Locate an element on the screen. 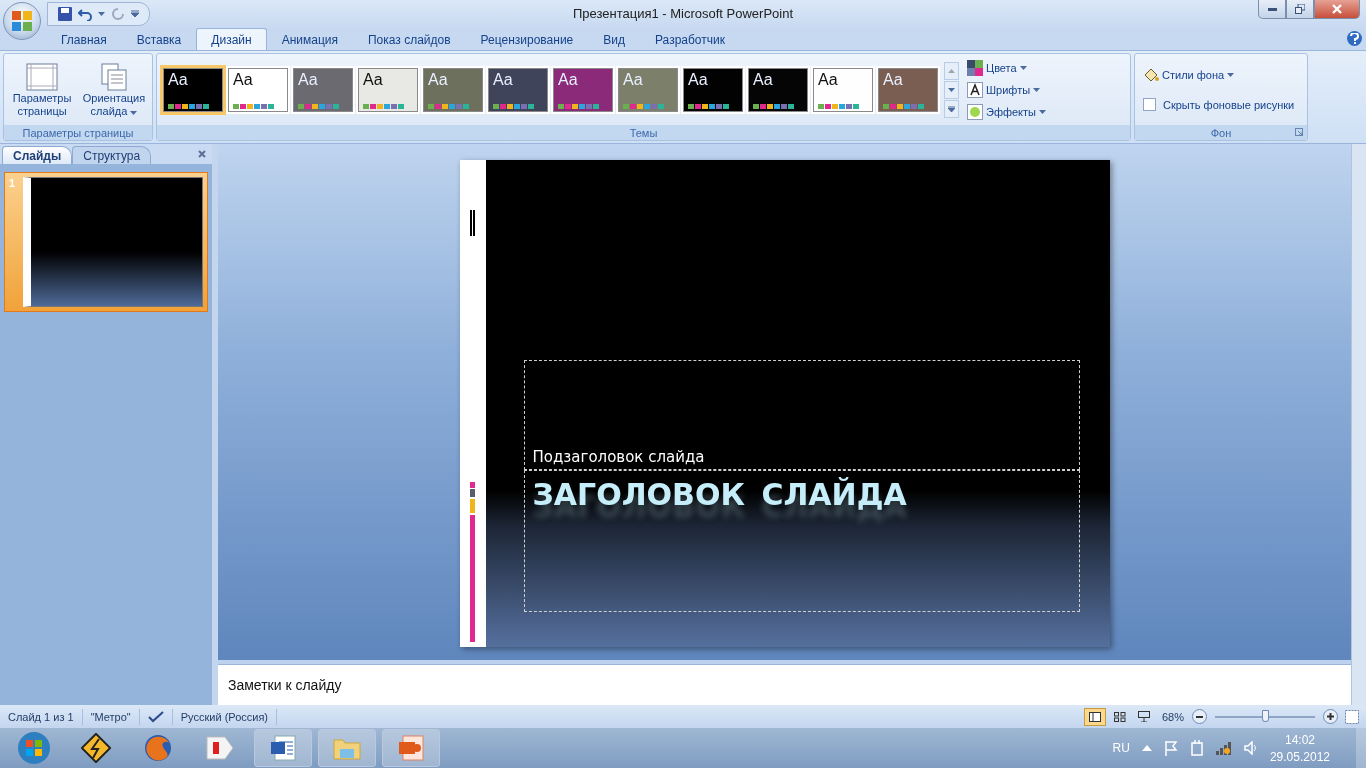  ribbon-tab: Вид is located at coordinates (614, 39).